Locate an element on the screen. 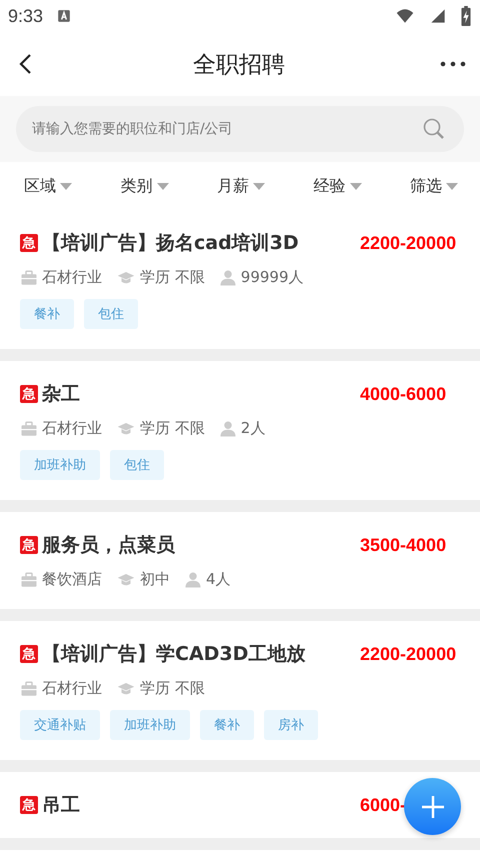  salary: 4000-6000 is located at coordinates (403, 394).